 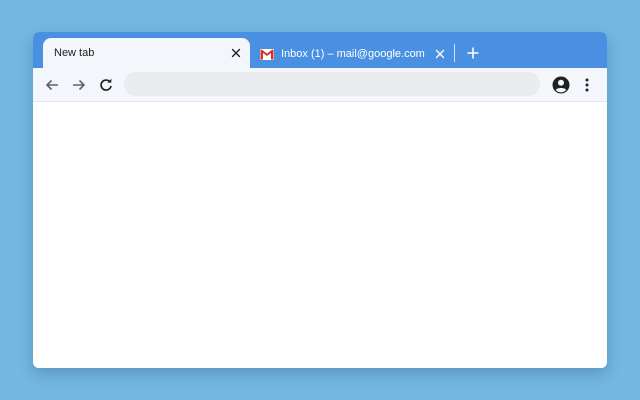 I want to click on forward-arrow-icon, so click(x=79, y=85).